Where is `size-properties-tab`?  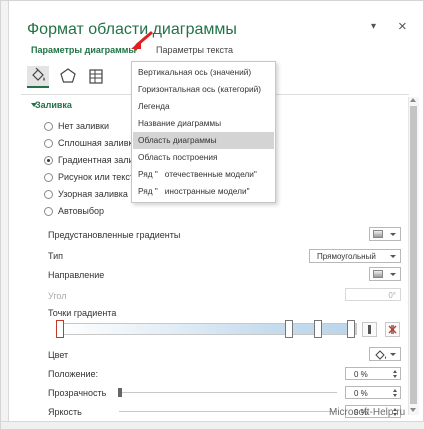 size-properties-tab is located at coordinates (96, 77).